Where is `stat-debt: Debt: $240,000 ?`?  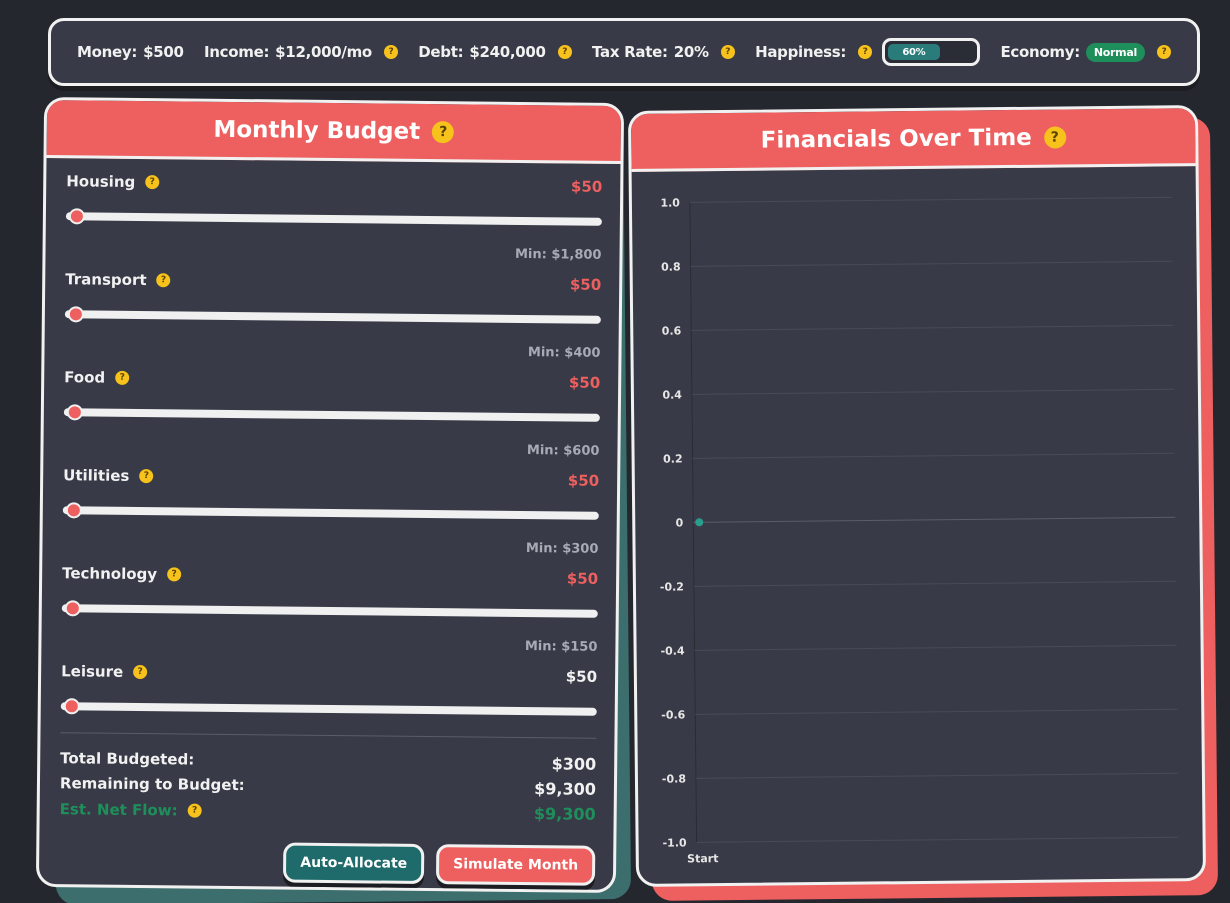 stat-debt: Debt: $240,000 ? is located at coordinates (495, 52).